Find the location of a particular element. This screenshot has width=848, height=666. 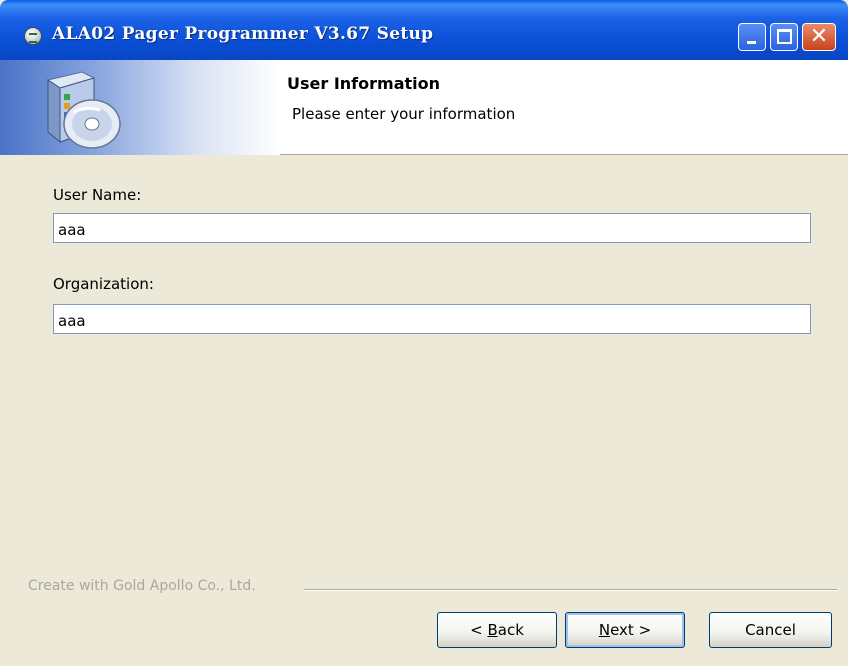

user-name-label: User Name: is located at coordinates (97, 195).